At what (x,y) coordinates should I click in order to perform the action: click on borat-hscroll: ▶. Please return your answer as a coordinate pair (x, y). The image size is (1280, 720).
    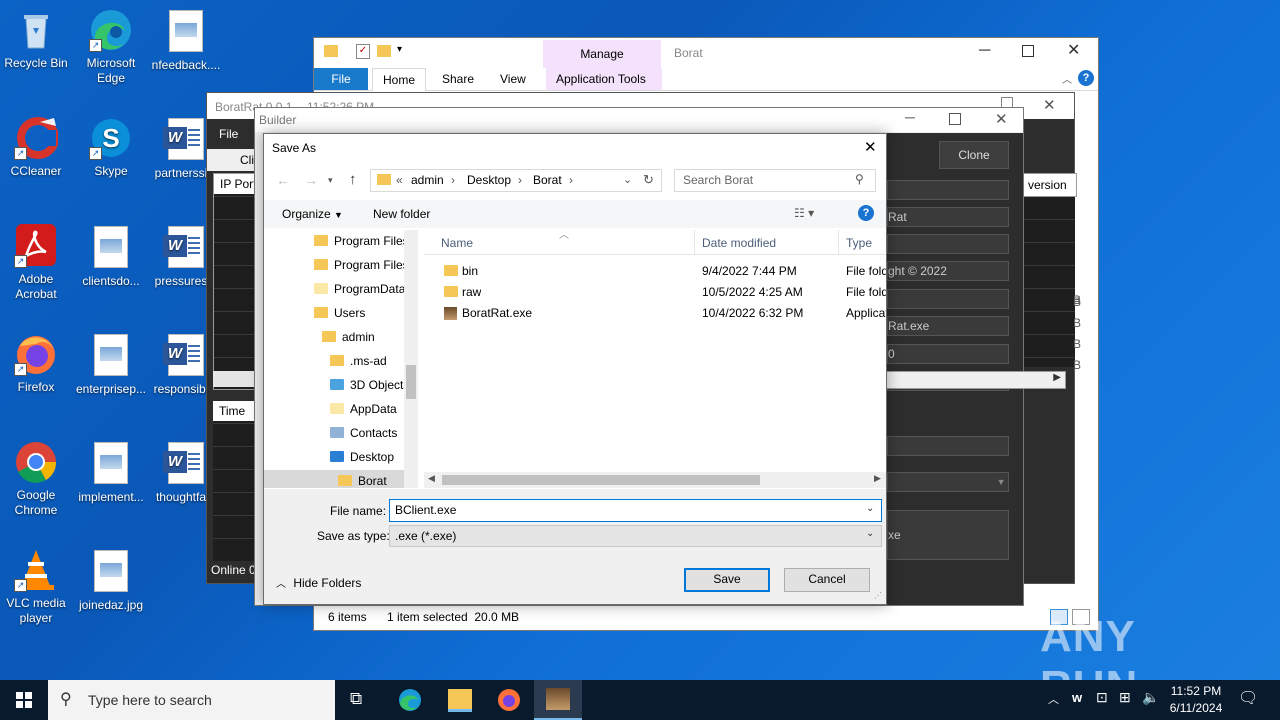
    Looking at the image, I should click on (976, 380).